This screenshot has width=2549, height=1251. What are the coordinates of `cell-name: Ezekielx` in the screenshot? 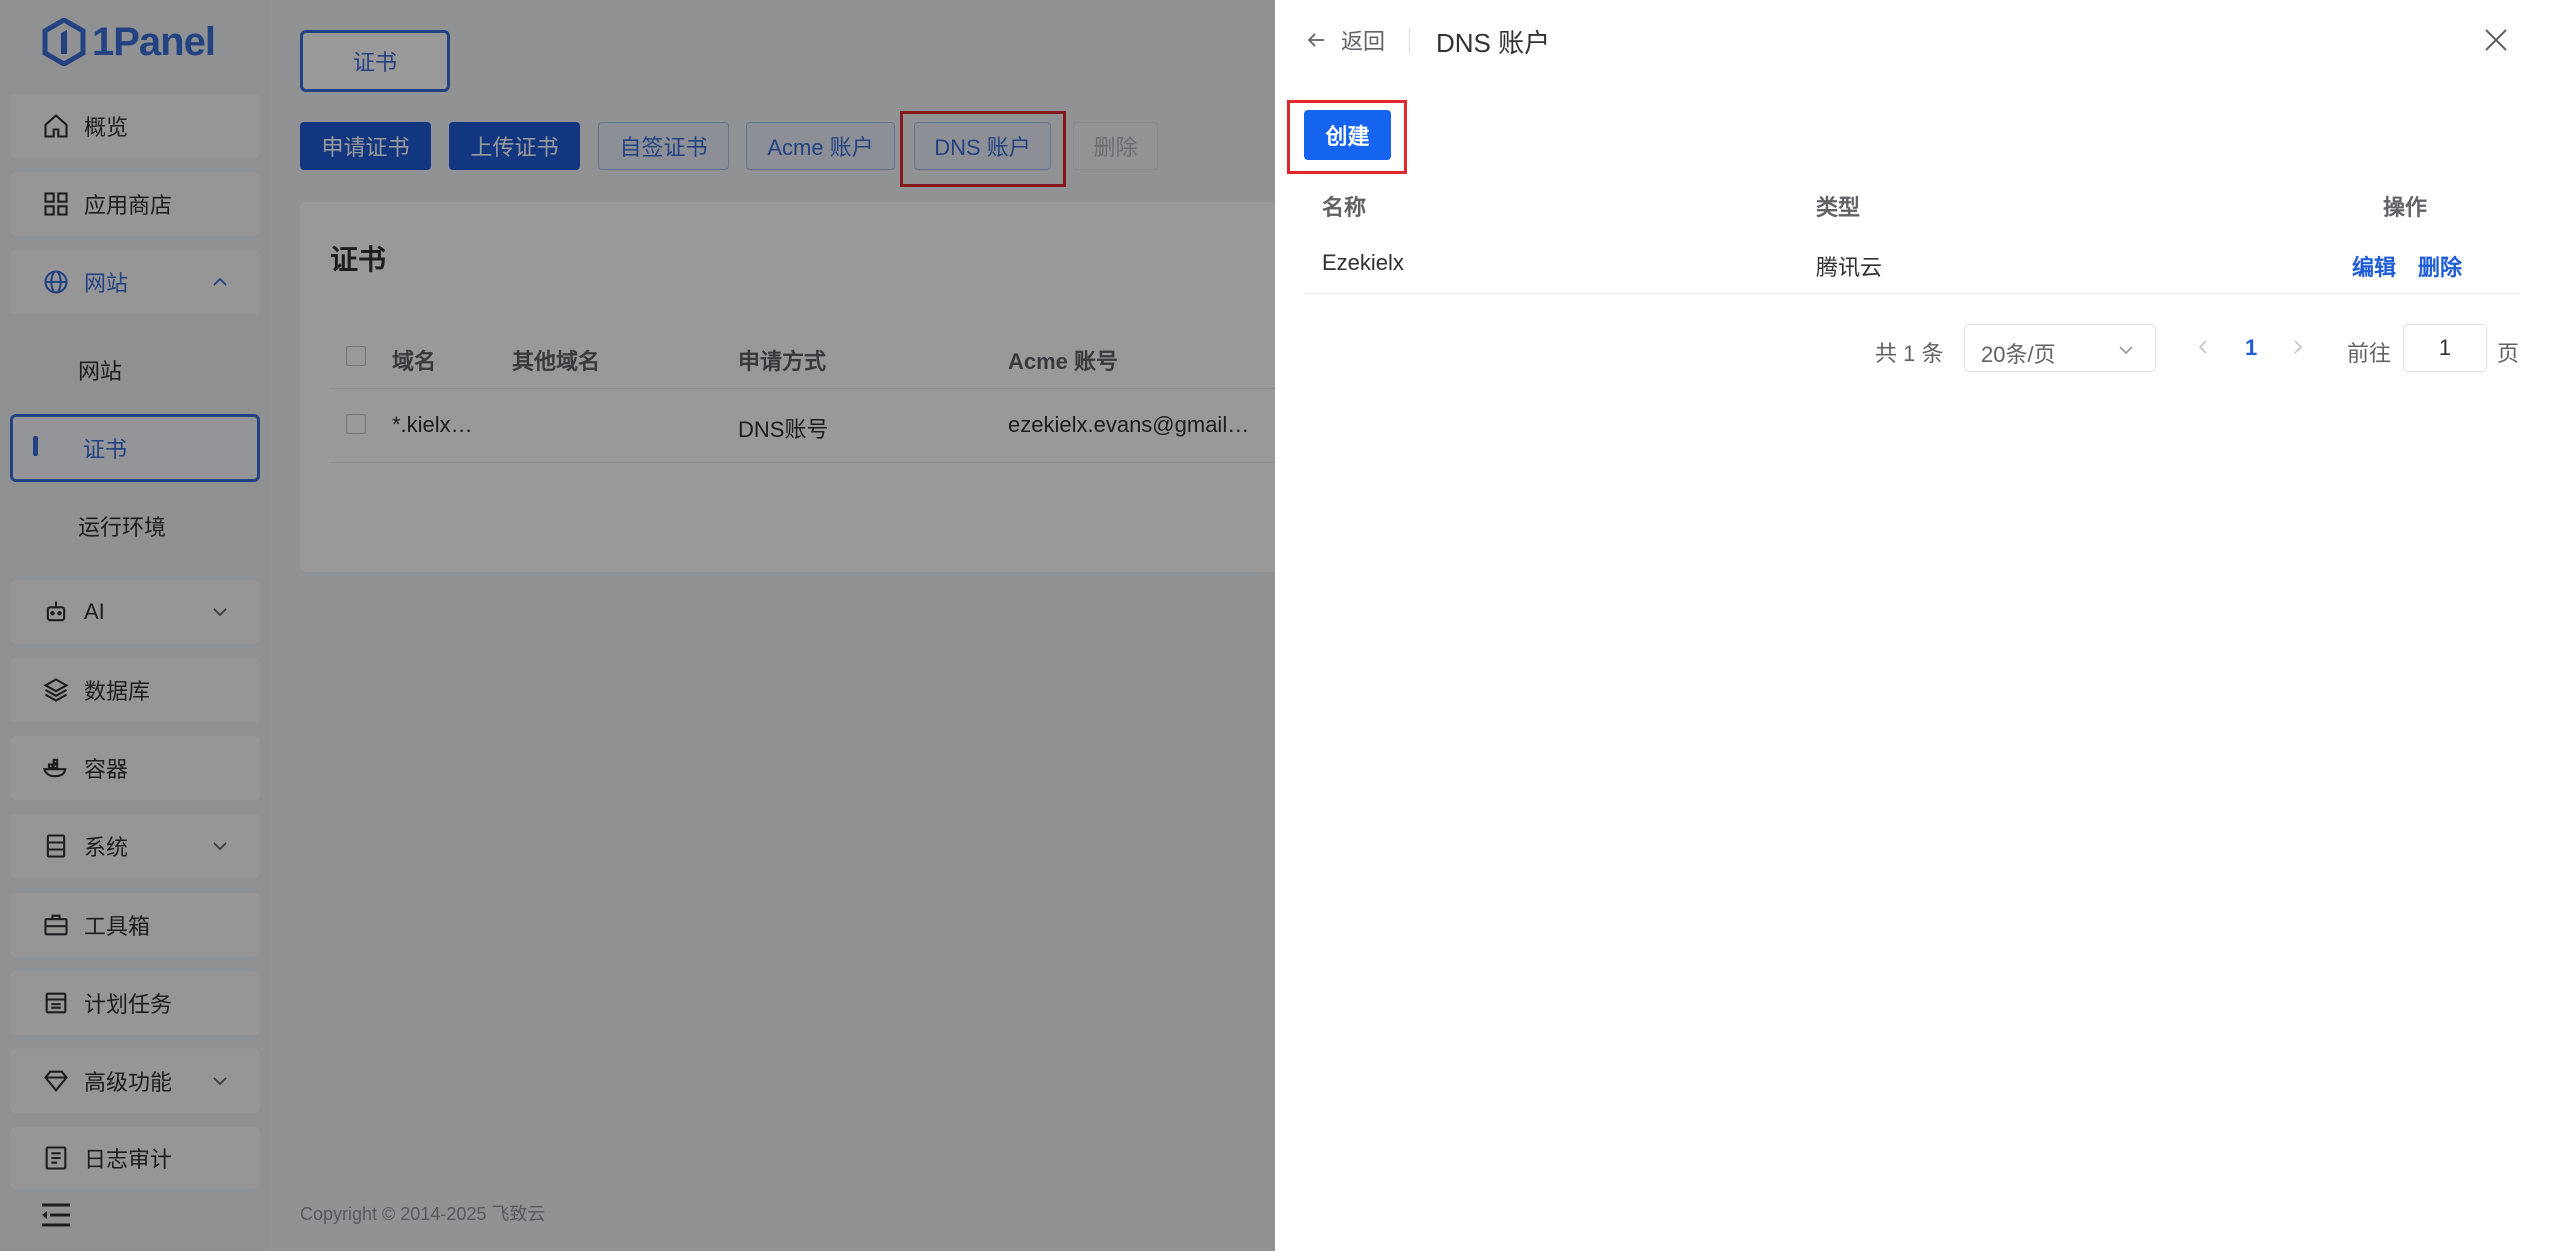 It's located at (1363, 262).